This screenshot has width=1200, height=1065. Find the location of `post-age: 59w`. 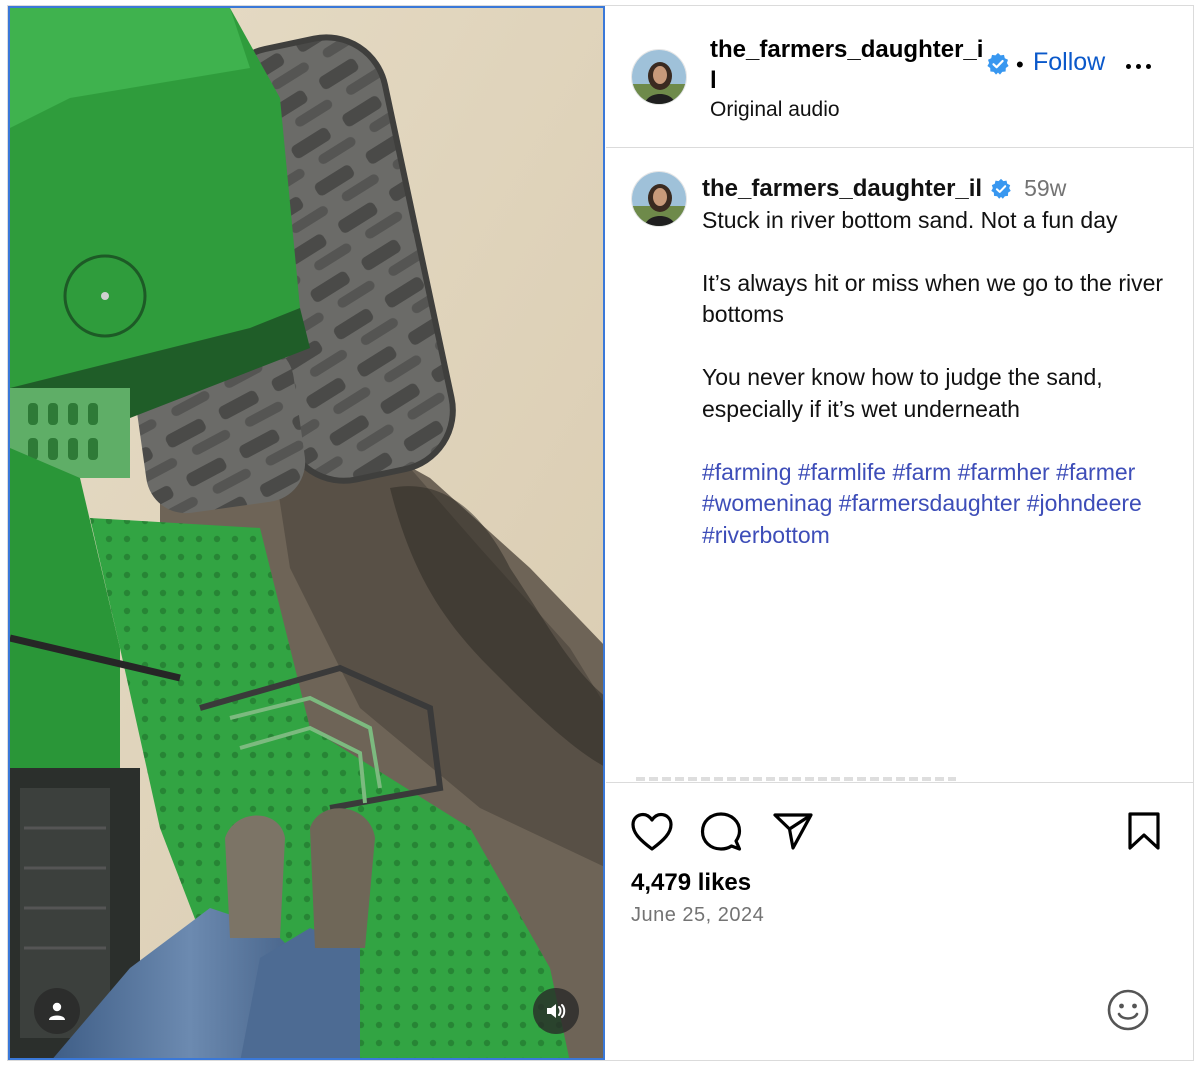

post-age: 59w is located at coordinates (1045, 189).